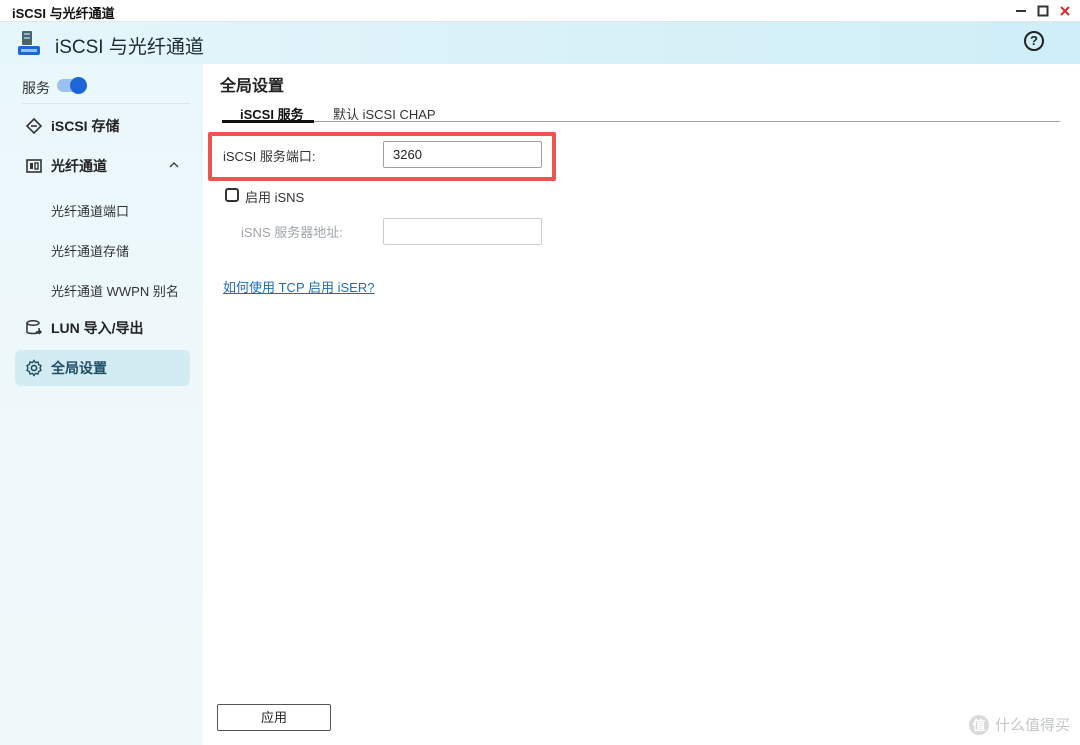  What do you see at coordinates (1065, 11) in the screenshot?
I see `close-icon` at bounding box center [1065, 11].